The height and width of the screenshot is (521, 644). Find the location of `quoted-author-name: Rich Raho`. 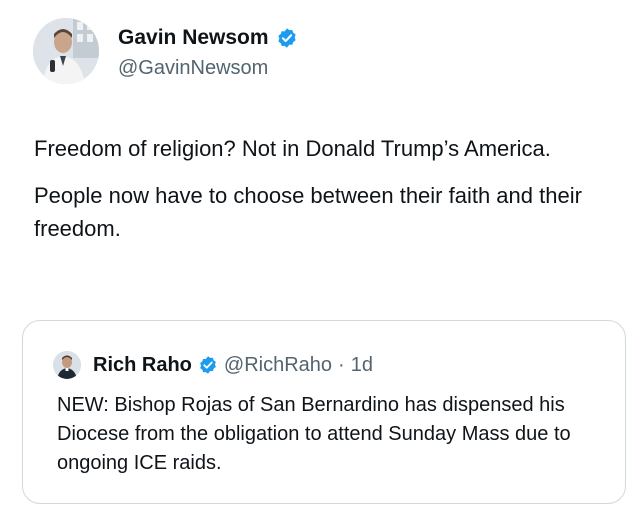

quoted-author-name: Rich Raho is located at coordinates (142, 365).